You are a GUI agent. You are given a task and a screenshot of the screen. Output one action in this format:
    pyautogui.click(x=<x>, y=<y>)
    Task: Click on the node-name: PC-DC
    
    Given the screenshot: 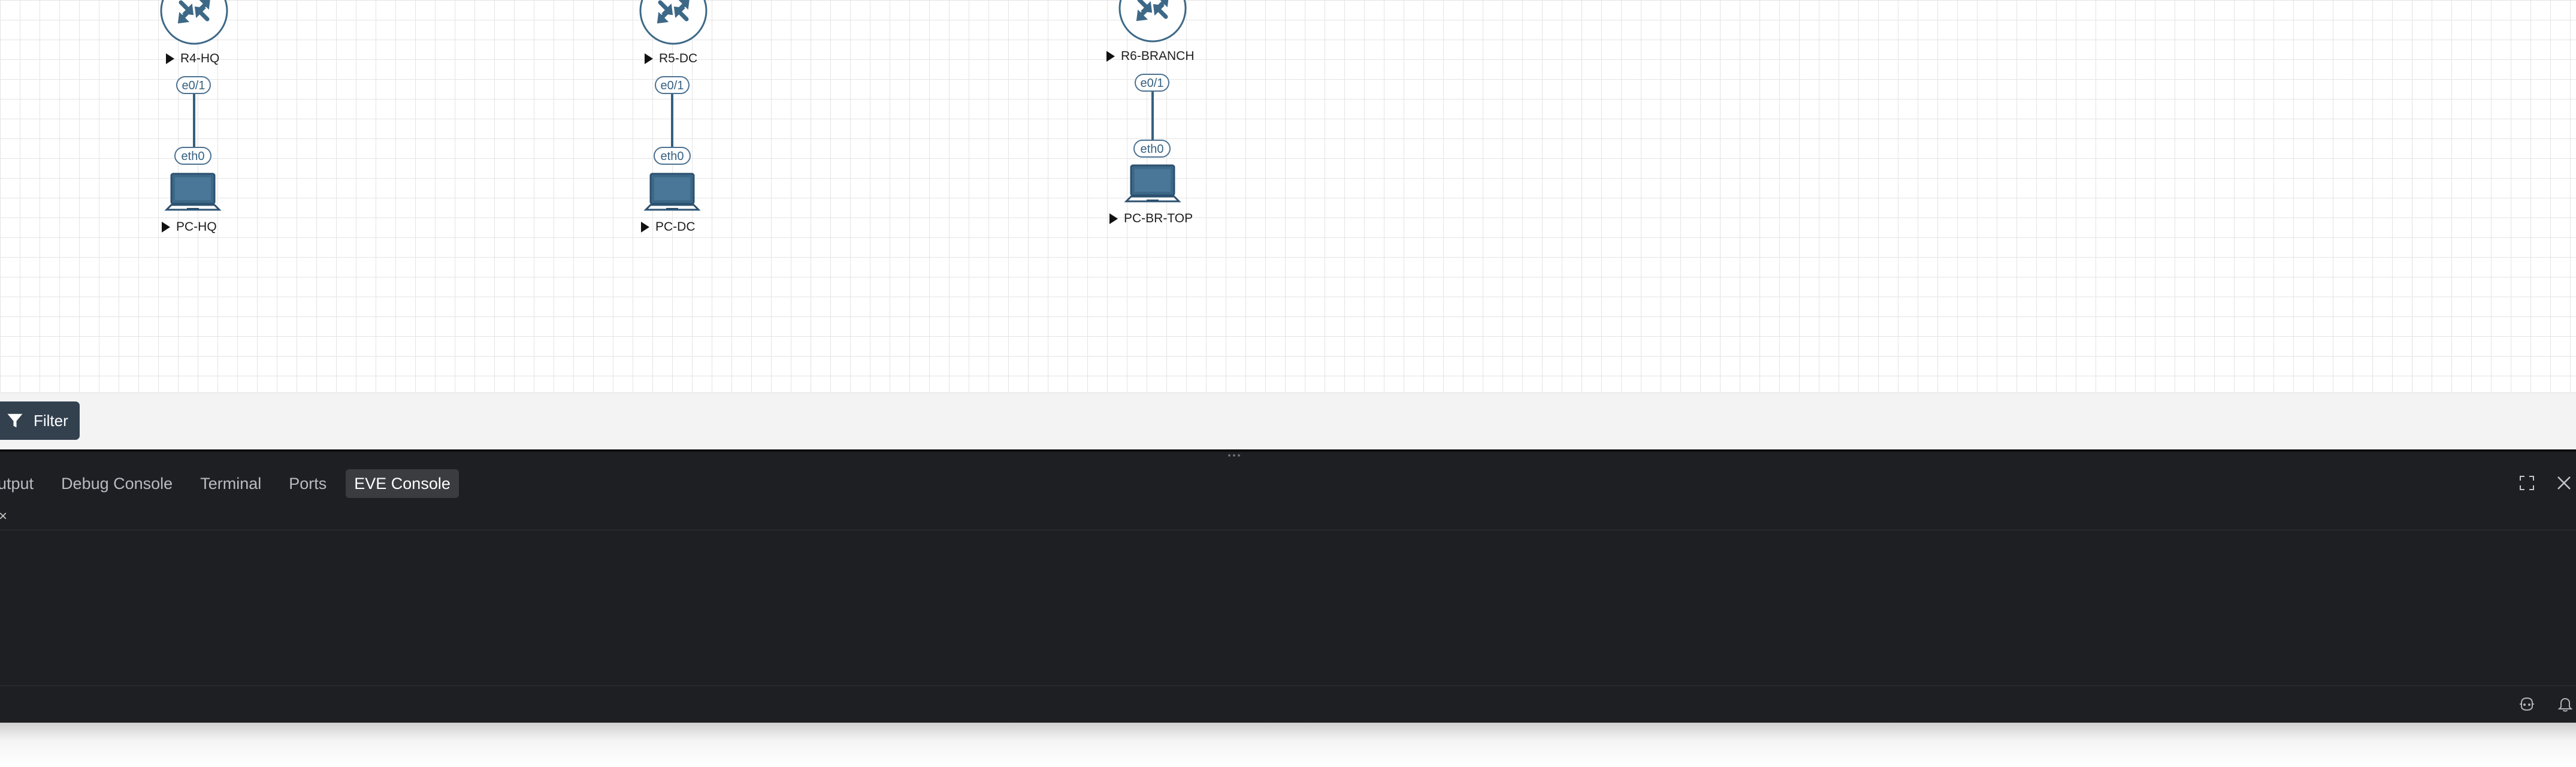 What is the action you would take?
    pyautogui.click(x=675, y=227)
    